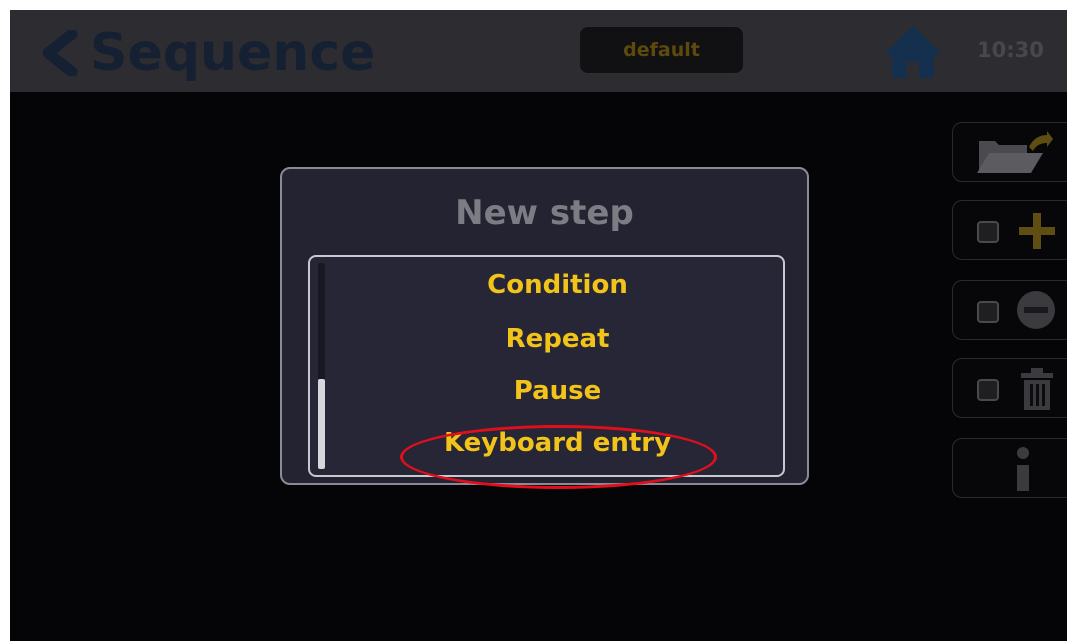  I want to click on header-bar: Sequence default 10:30, so click(538, 51).